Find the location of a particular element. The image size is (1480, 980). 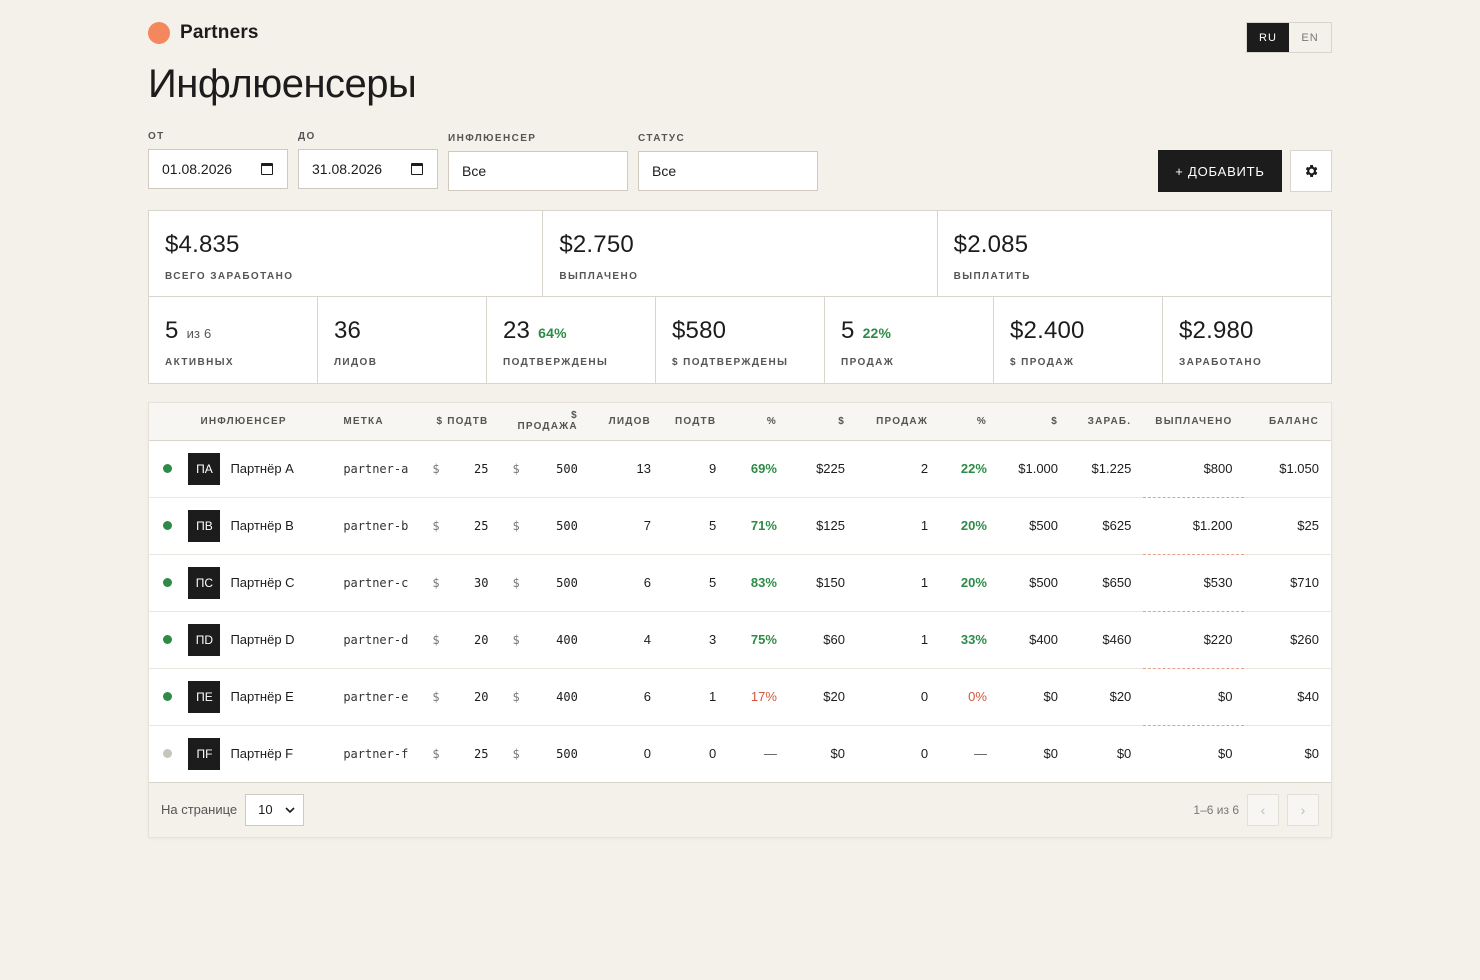

column-header: ИНФЛЮЕНСЕР is located at coordinates (260, 422).